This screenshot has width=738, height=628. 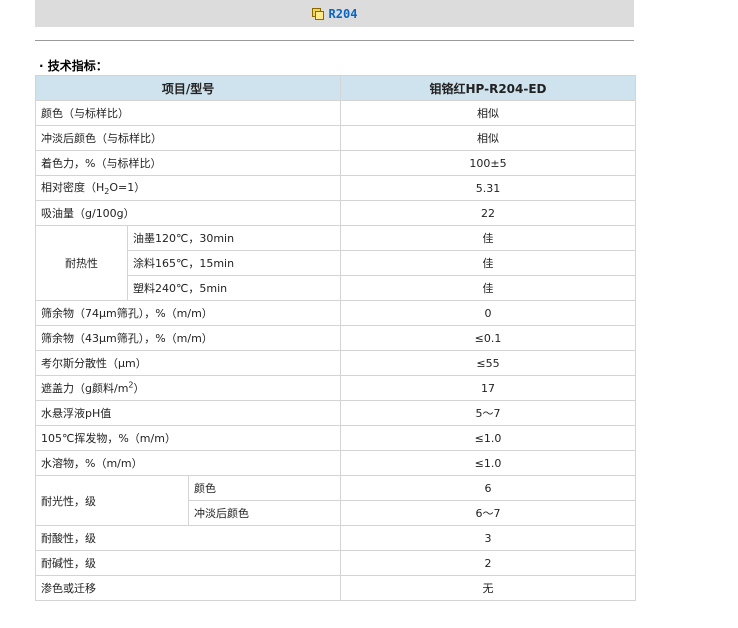 What do you see at coordinates (112, 500) in the screenshot?
I see `group-label-light: 耐光性，级` at bounding box center [112, 500].